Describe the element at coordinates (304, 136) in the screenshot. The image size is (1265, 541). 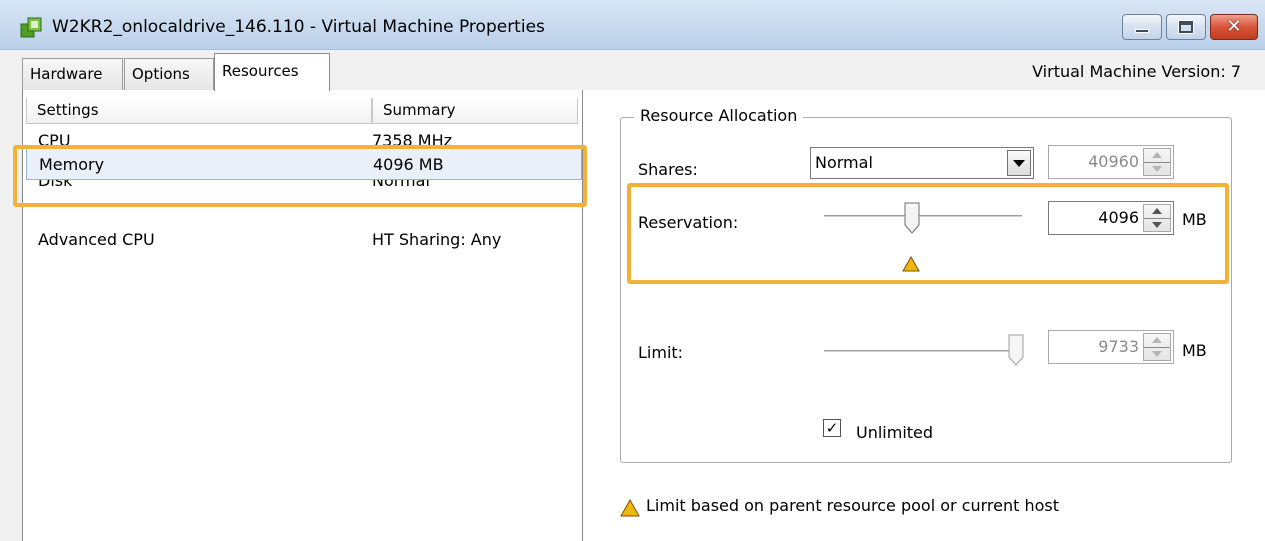
I see `list-item-cpu: CPU 7358 MHz` at that location.